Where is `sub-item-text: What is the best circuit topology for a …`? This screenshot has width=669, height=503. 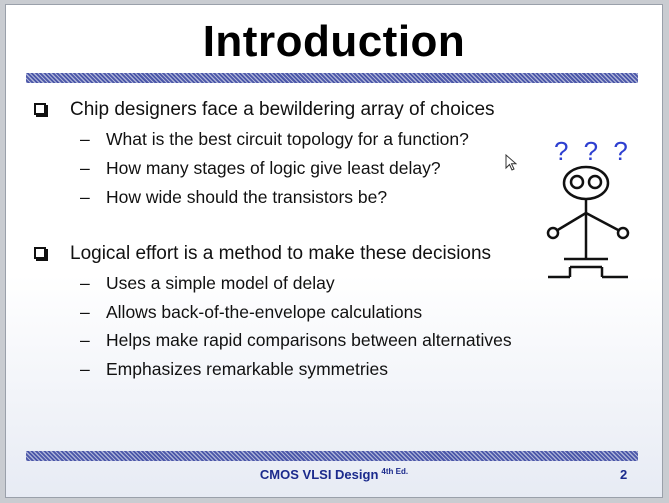 sub-item-text: What is the best circuit topology for a … is located at coordinates (287, 139).